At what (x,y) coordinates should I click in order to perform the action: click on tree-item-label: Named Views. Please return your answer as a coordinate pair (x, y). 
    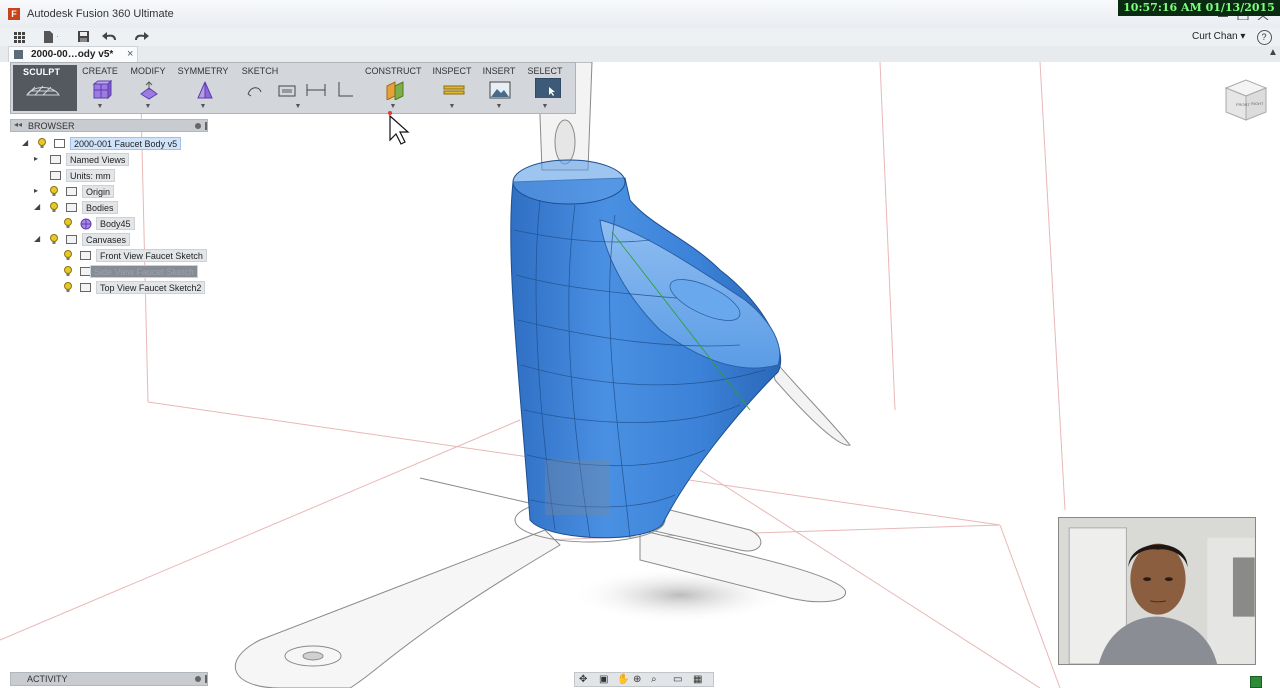
    Looking at the image, I should click on (98, 159).